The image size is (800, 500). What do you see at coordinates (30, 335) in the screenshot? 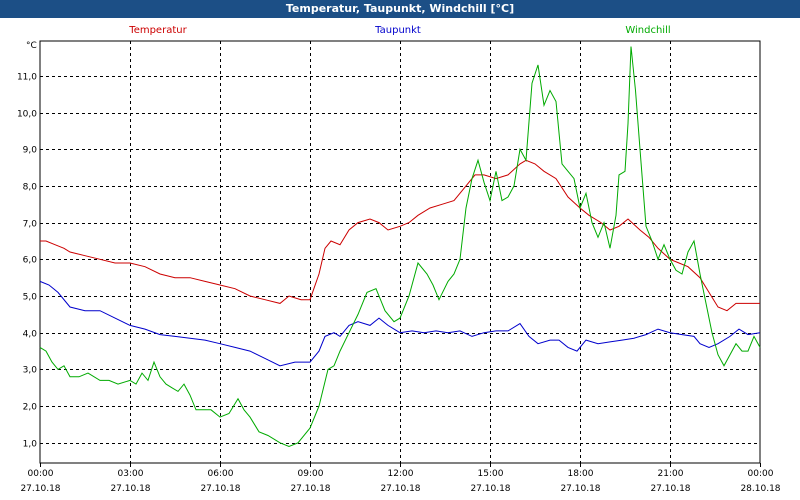
I see `y-tick-label: 4,0` at bounding box center [30, 335].